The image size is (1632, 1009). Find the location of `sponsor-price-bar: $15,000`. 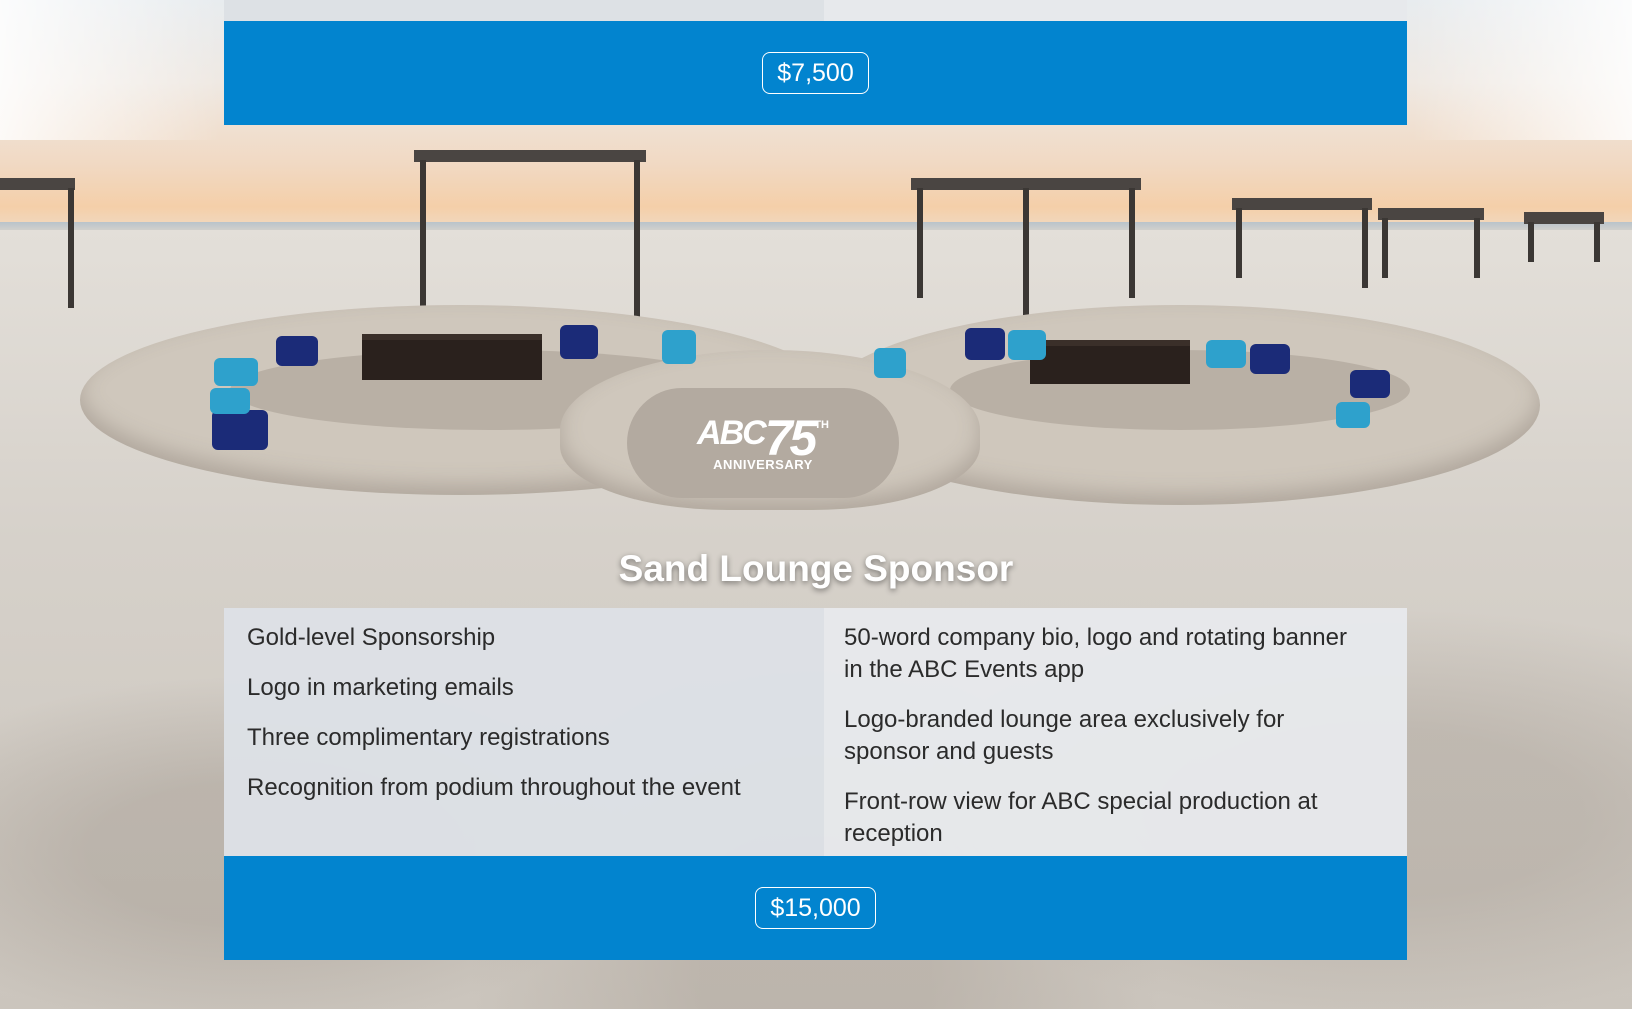

sponsor-price-bar: $15,000 is located at coordinates (815, 908).